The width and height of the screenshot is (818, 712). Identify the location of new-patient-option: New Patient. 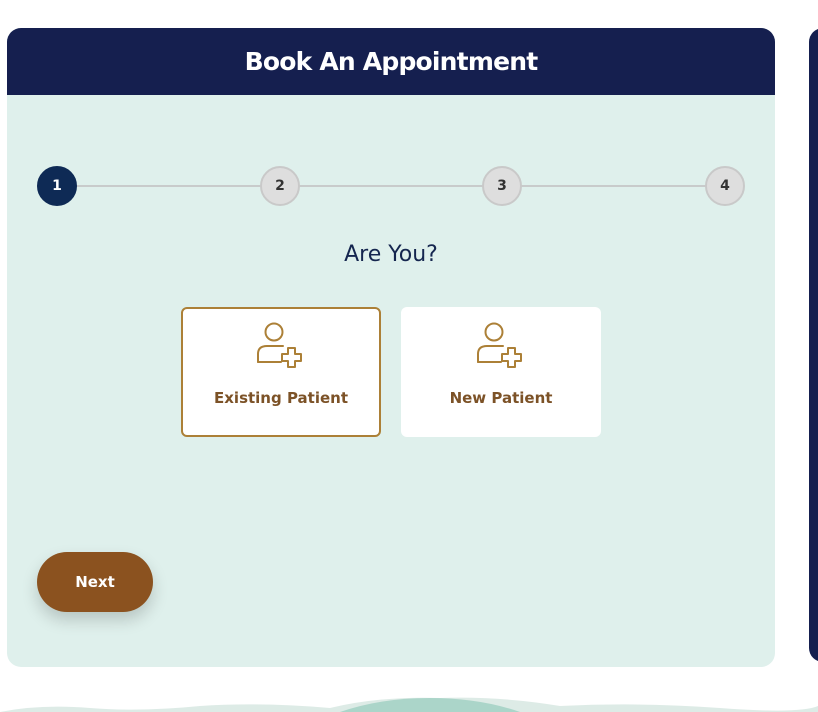
(501, 372).